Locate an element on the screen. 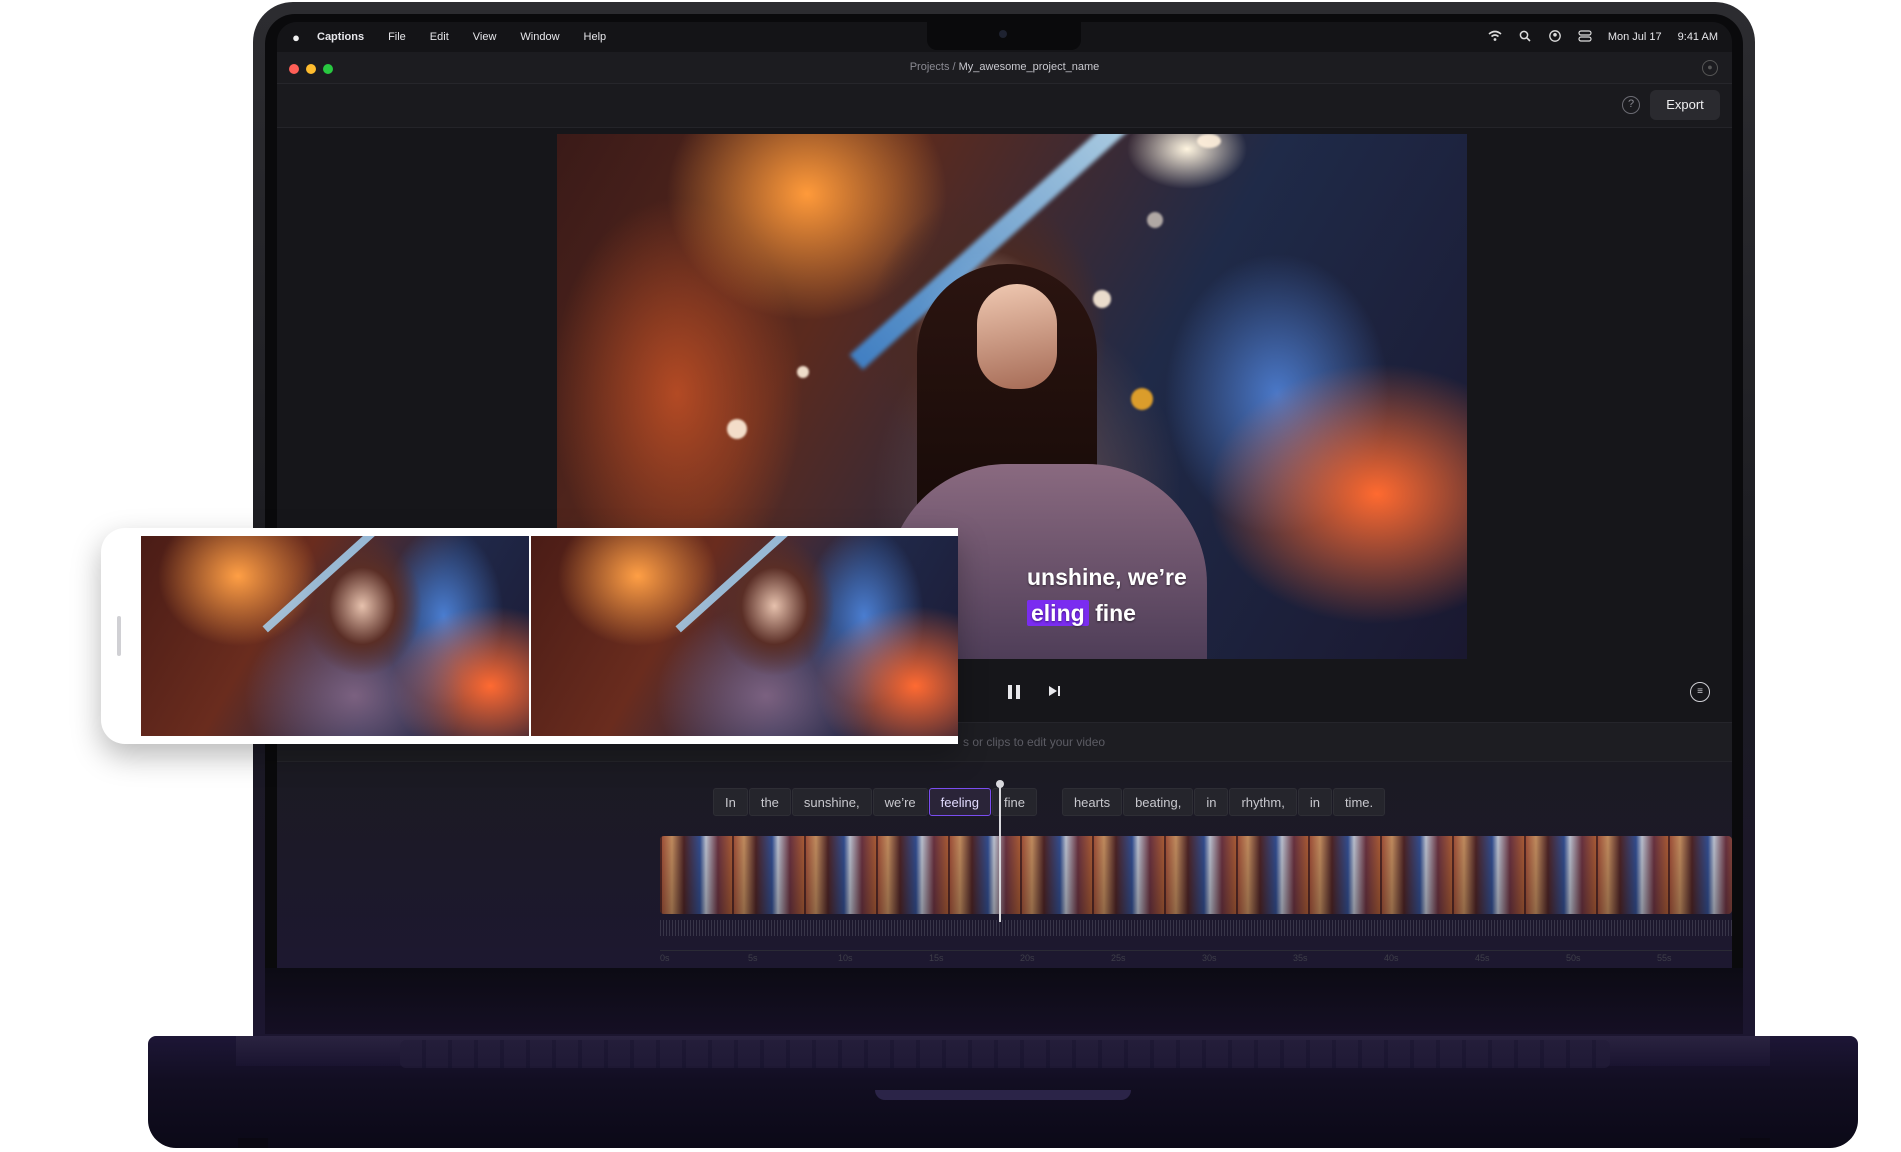  subject-face is located at coordinates (1017, 336).